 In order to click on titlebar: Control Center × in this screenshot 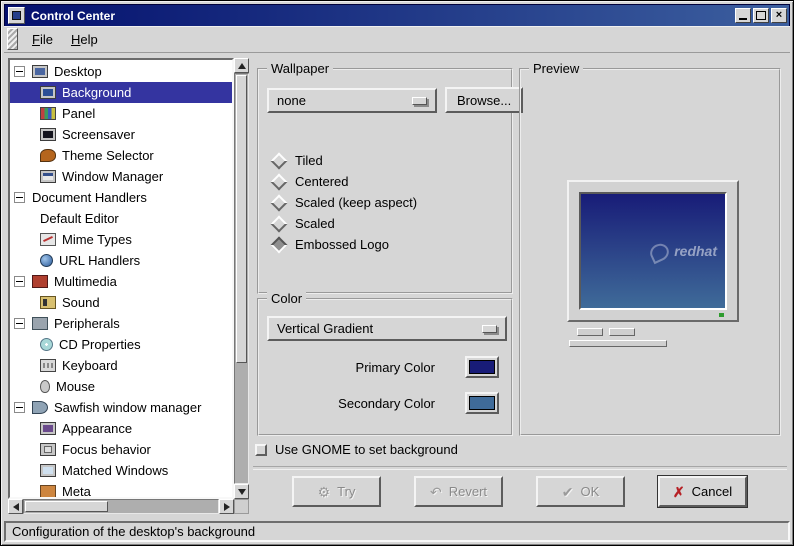, I will do `click(397, 15)`.